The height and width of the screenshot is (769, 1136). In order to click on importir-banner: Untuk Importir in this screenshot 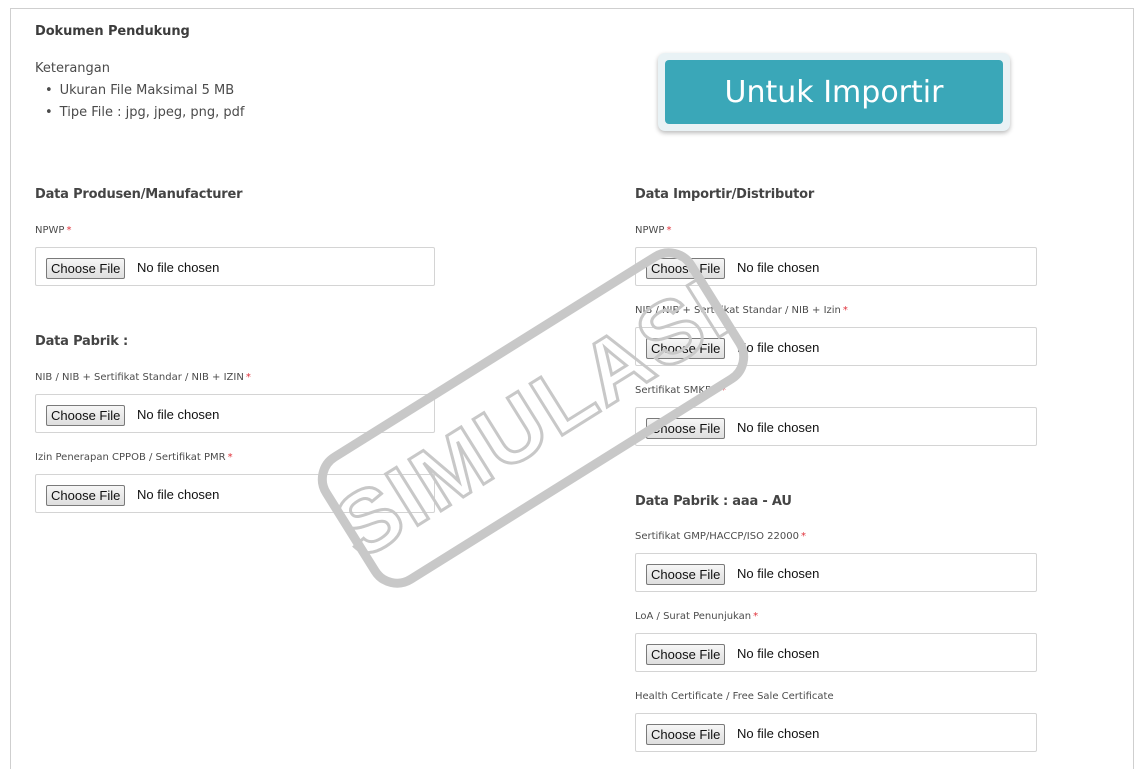, I will do `click(834, 92)`.